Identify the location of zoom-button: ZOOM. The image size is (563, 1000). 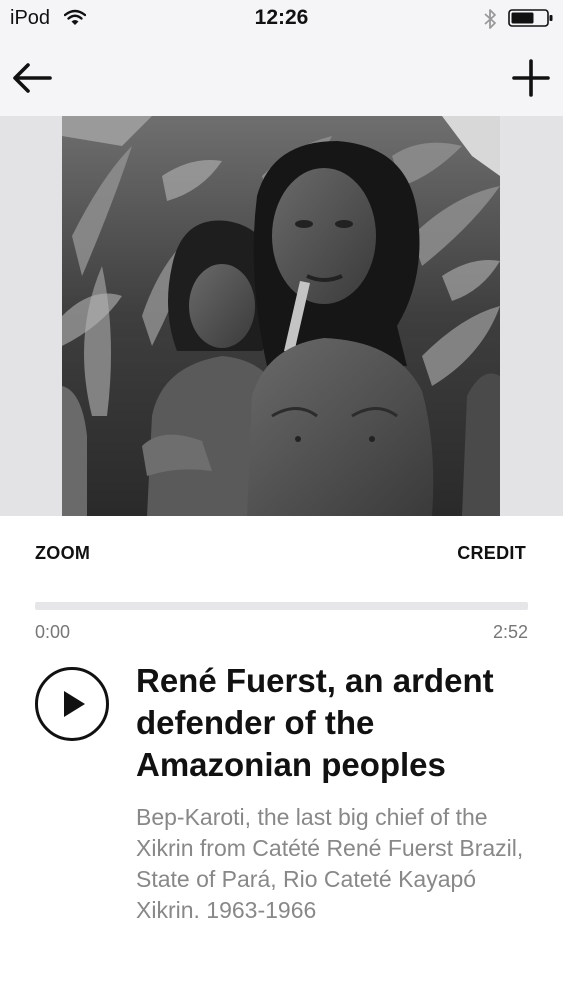
(62, 553).